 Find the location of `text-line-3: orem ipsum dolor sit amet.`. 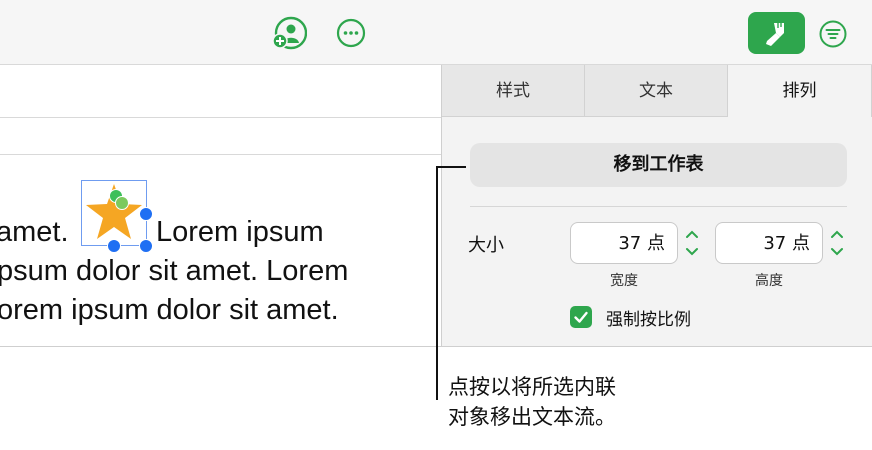

text-line-3: orem ipsum dolor sit amet. is located at coordinates (169, 310).